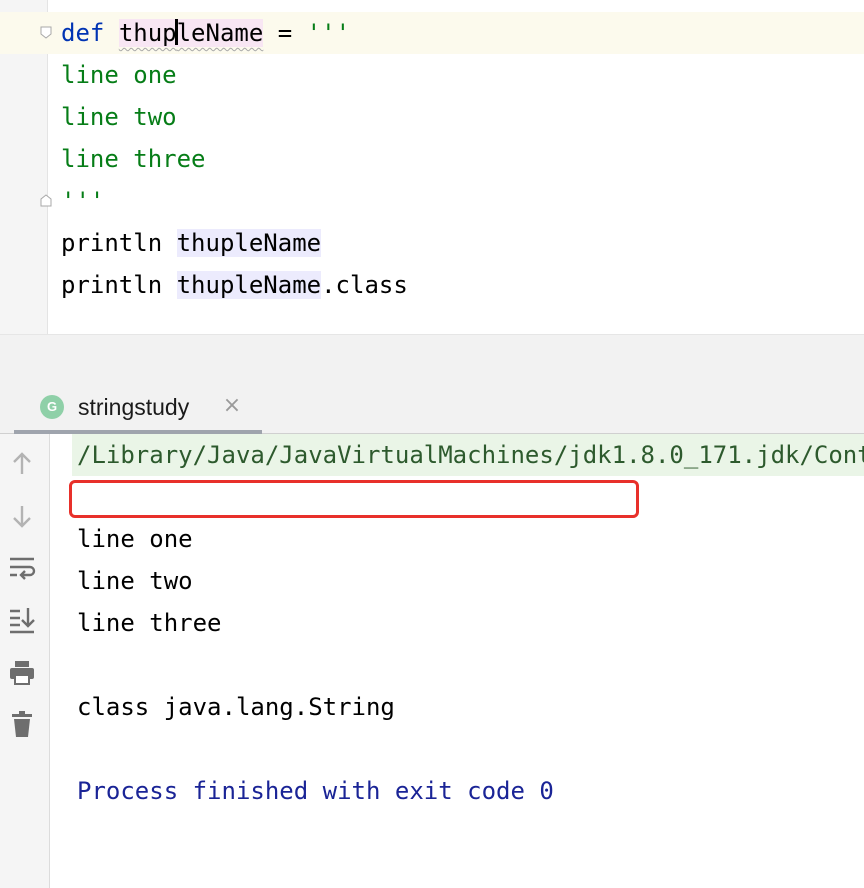  Describe the element at coordinates (22, 672) in the screenshot. I see `print-icon` at that location.